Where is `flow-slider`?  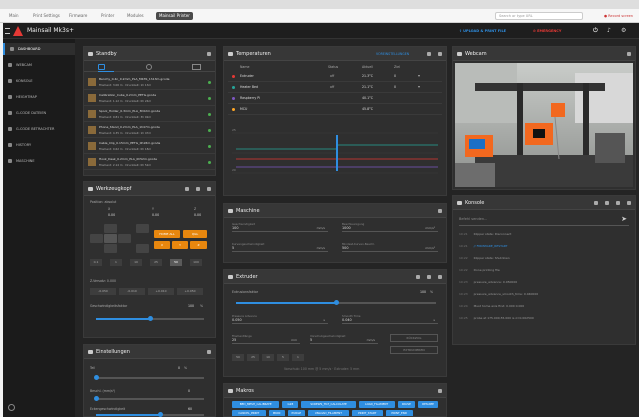
flow-slider is located at coordinates (336, 302).